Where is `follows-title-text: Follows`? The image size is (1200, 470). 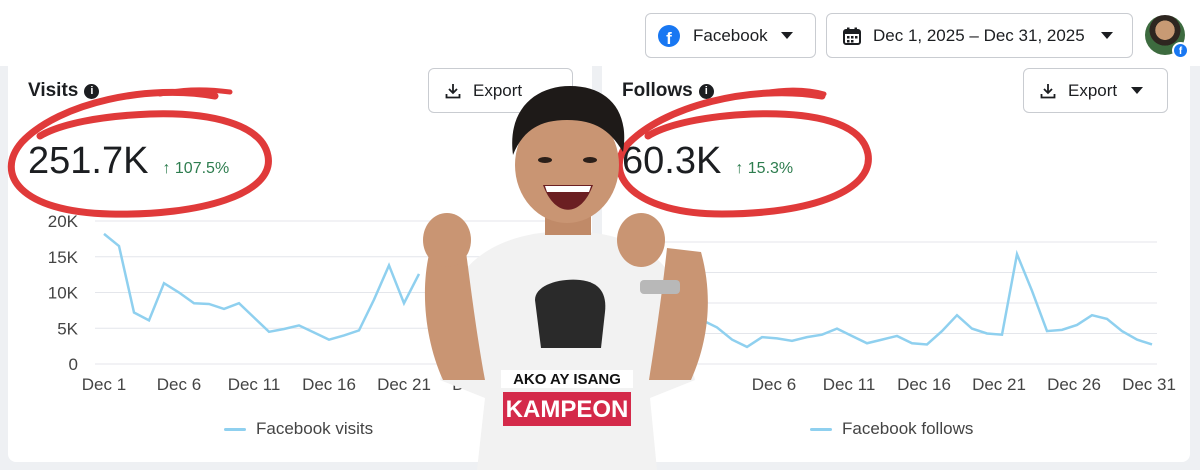 follows-title-text: Follows is located at coordinates (657, 90).